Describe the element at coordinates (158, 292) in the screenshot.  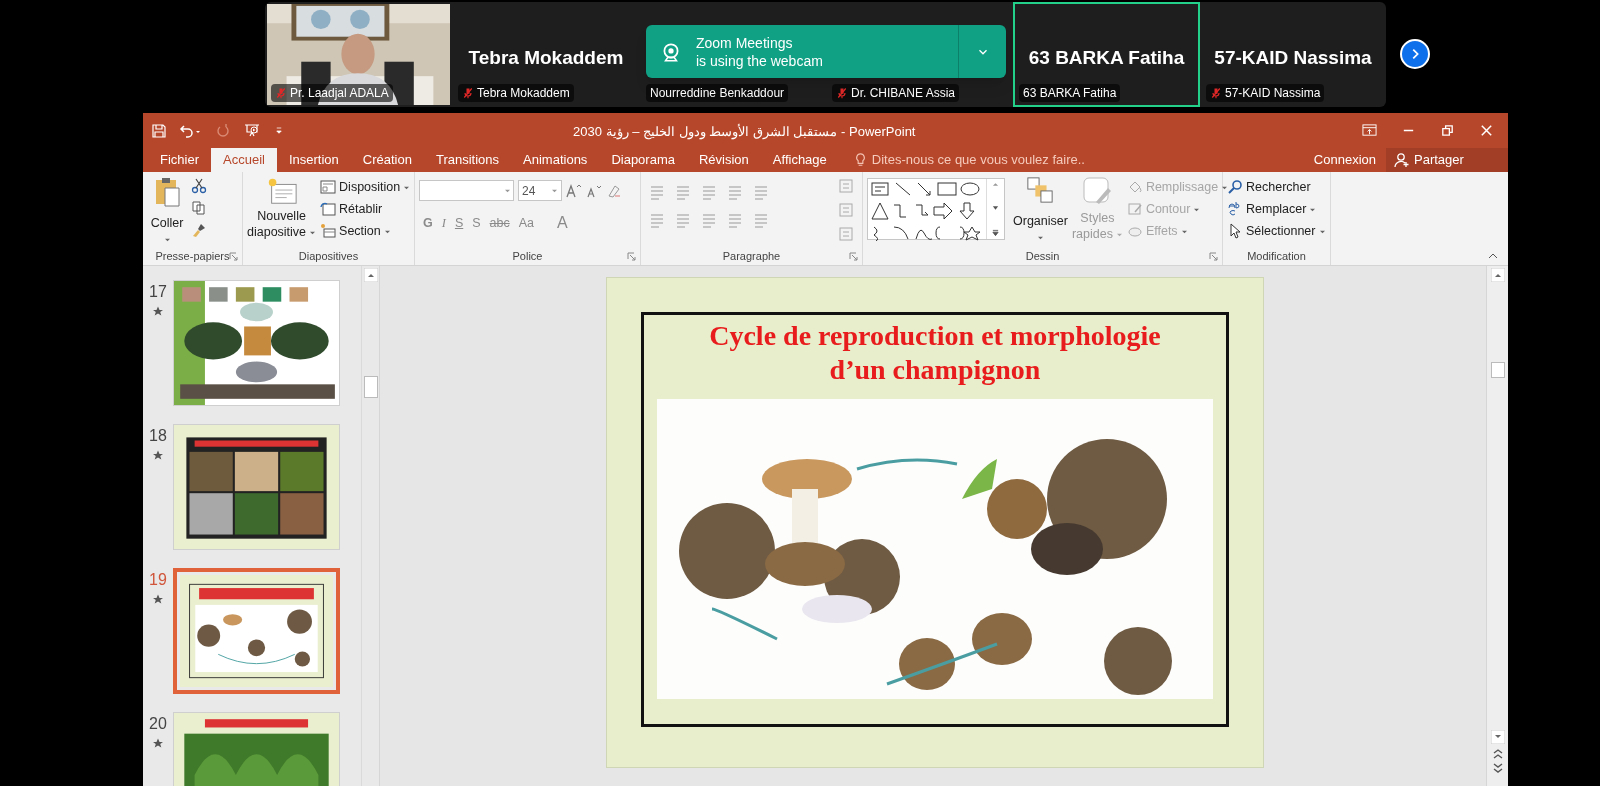
I see `slide-number: 17` at that location.